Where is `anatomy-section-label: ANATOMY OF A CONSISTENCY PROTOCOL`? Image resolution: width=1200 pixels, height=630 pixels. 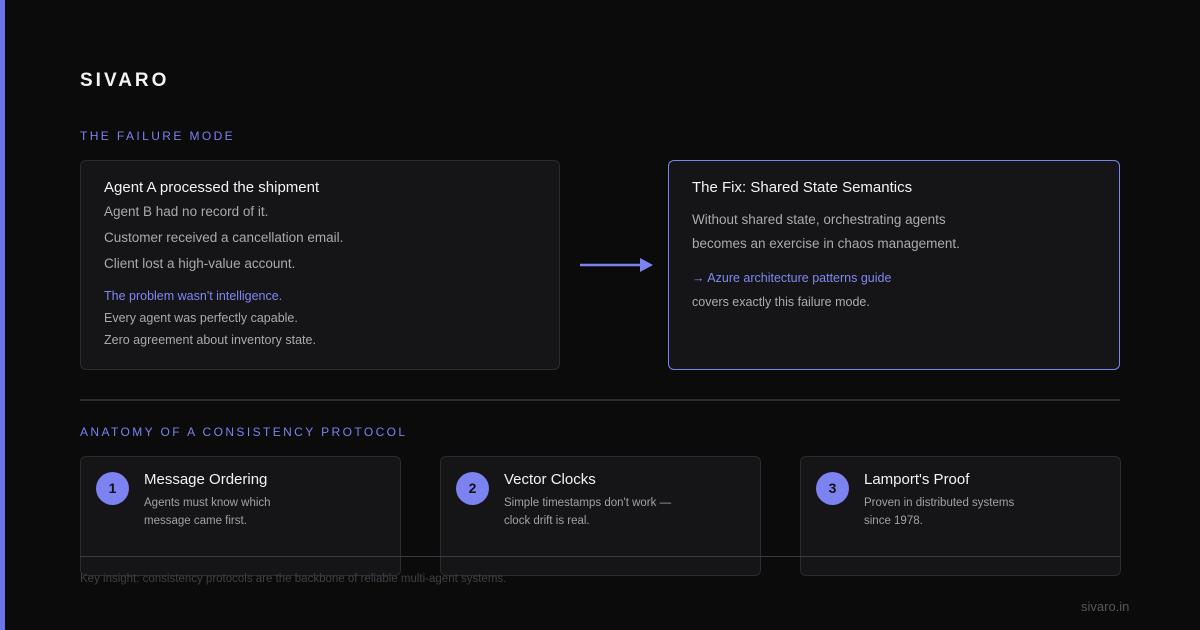 anatomy-section-label: ANATOMY OF A CONSISTENCY PROTOCOL is located at coordinates (244, 432).